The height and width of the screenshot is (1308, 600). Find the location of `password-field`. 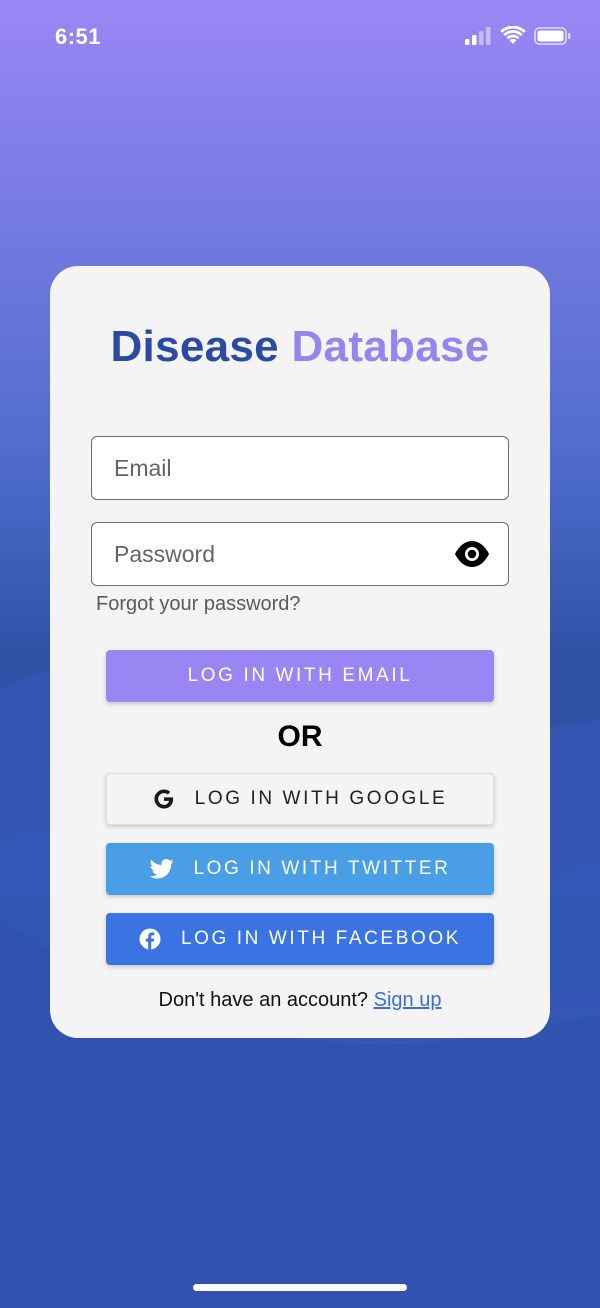

password-field is located at coordinates (300, 554).